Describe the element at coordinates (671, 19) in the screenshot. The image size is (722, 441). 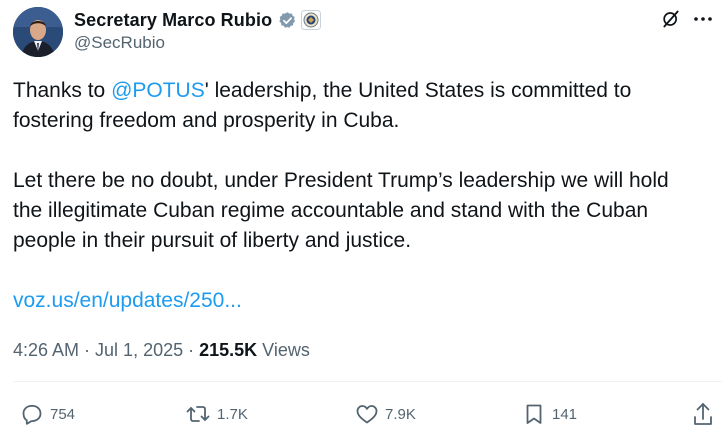
I see `grok-icon` at that location.